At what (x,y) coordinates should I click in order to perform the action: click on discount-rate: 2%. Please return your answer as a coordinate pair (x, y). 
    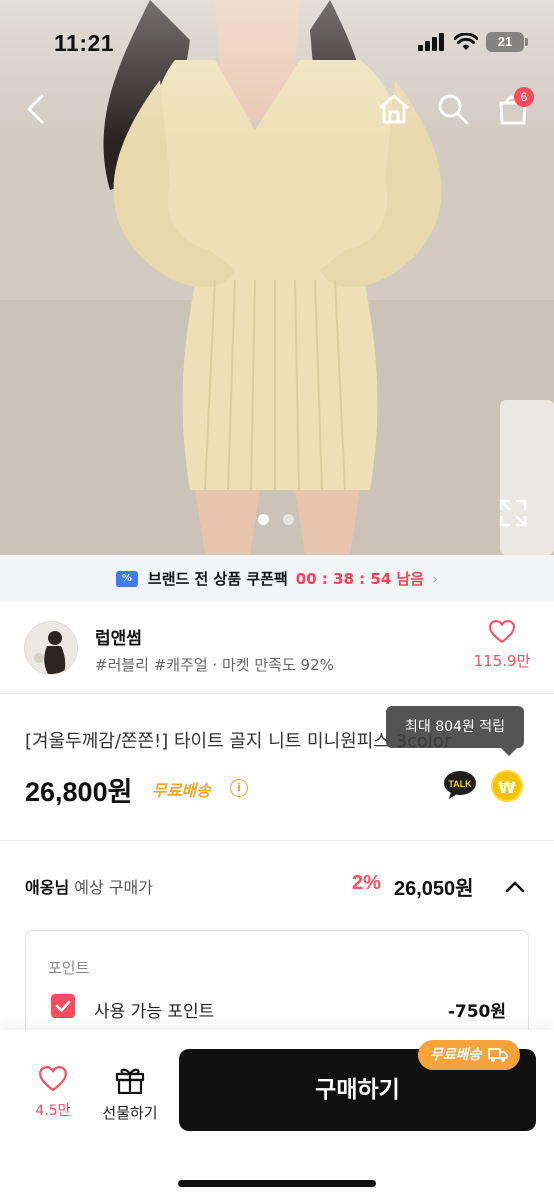
    Looking at the image, I should click on (366, 883).